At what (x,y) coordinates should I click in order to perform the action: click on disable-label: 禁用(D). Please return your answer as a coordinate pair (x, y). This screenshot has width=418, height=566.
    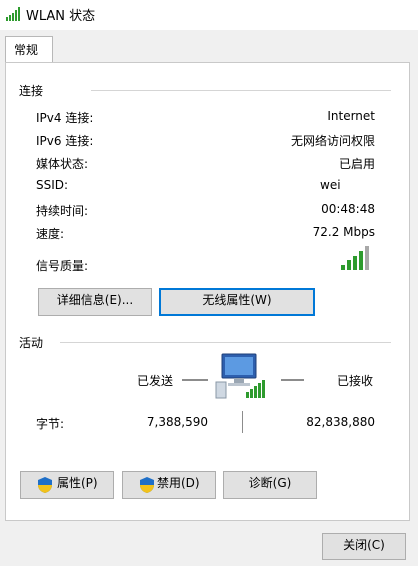
    Looking at the image, I should click on (178, 483).